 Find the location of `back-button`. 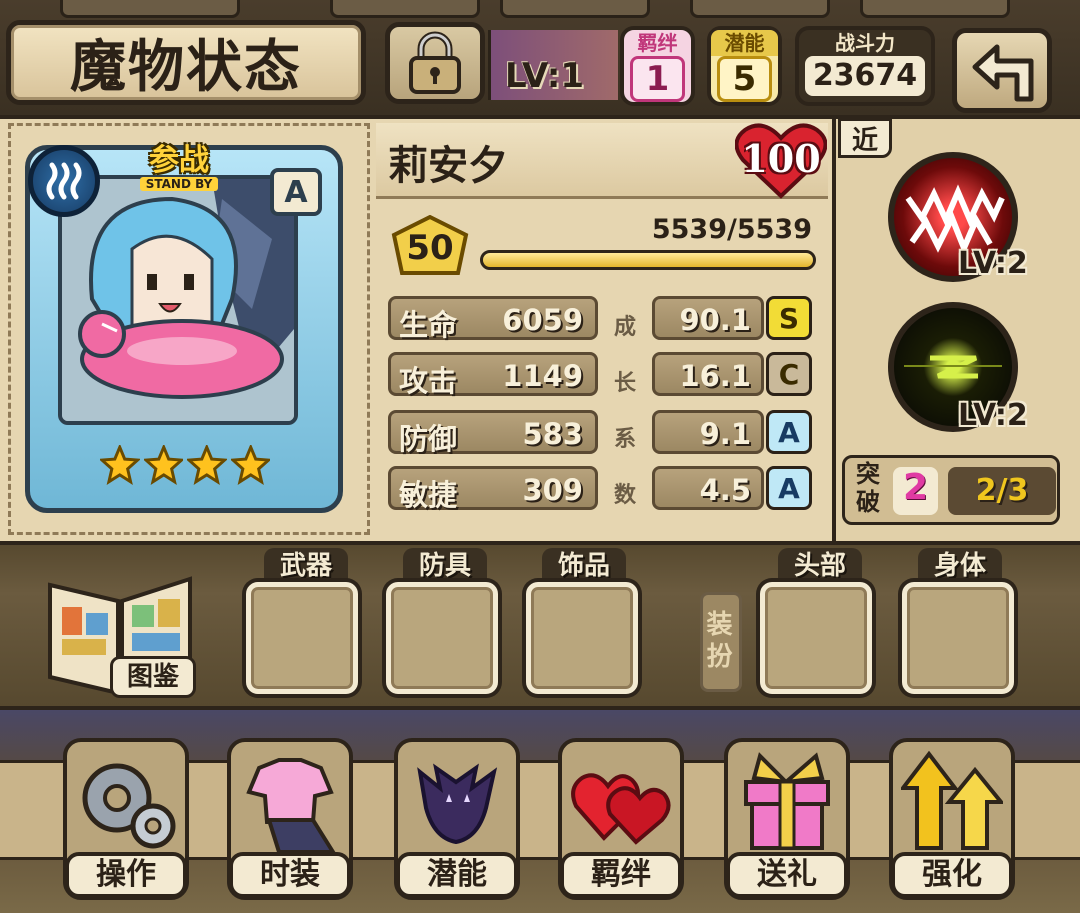

back-button is located at coordinates (1002, 70).